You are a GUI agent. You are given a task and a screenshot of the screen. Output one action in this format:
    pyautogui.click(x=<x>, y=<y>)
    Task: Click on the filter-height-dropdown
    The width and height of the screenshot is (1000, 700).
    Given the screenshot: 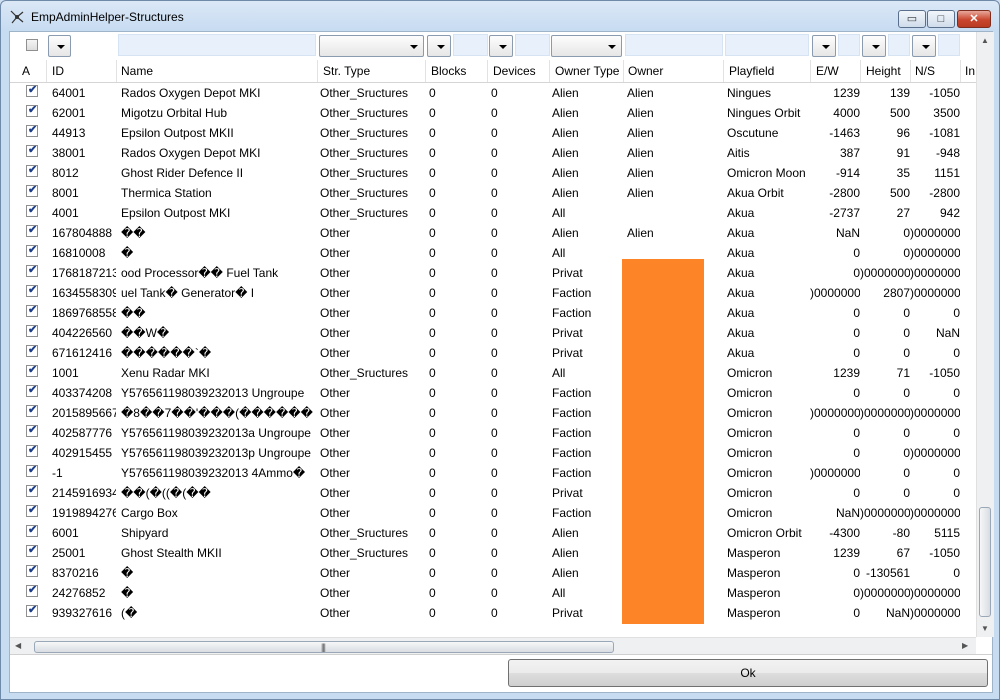 What is the action you would take?
    pyautogui.click(x=874, y=46)
    